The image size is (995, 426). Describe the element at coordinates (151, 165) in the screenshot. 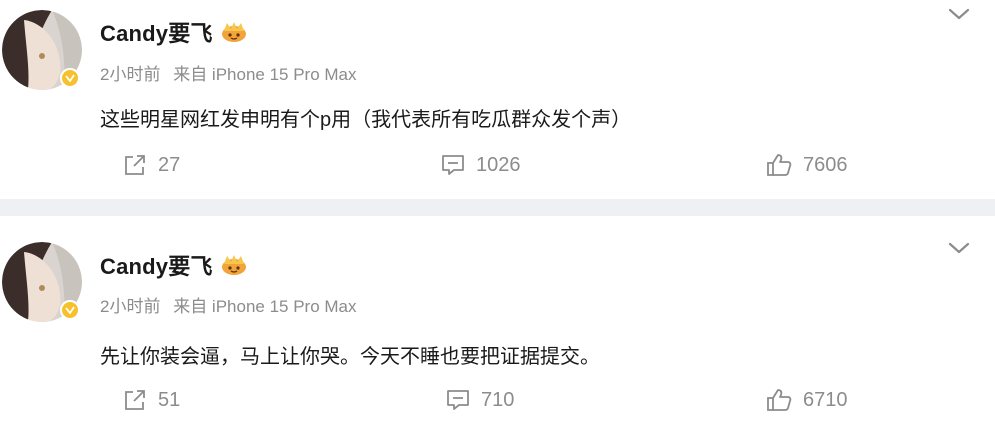

I see `repost-button: 27` at that location.